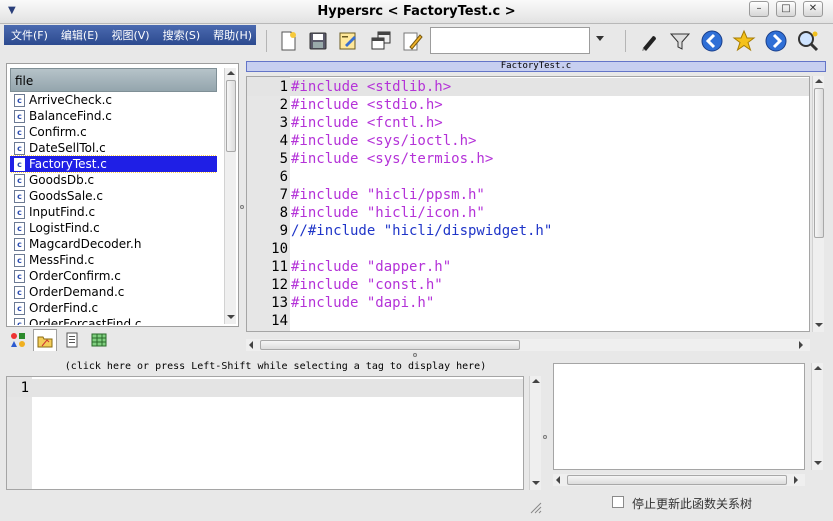  What do you see at coordinates (679, 416) in the screenshot?
I see `function-relation-tree` at bounding box center [679, 416].